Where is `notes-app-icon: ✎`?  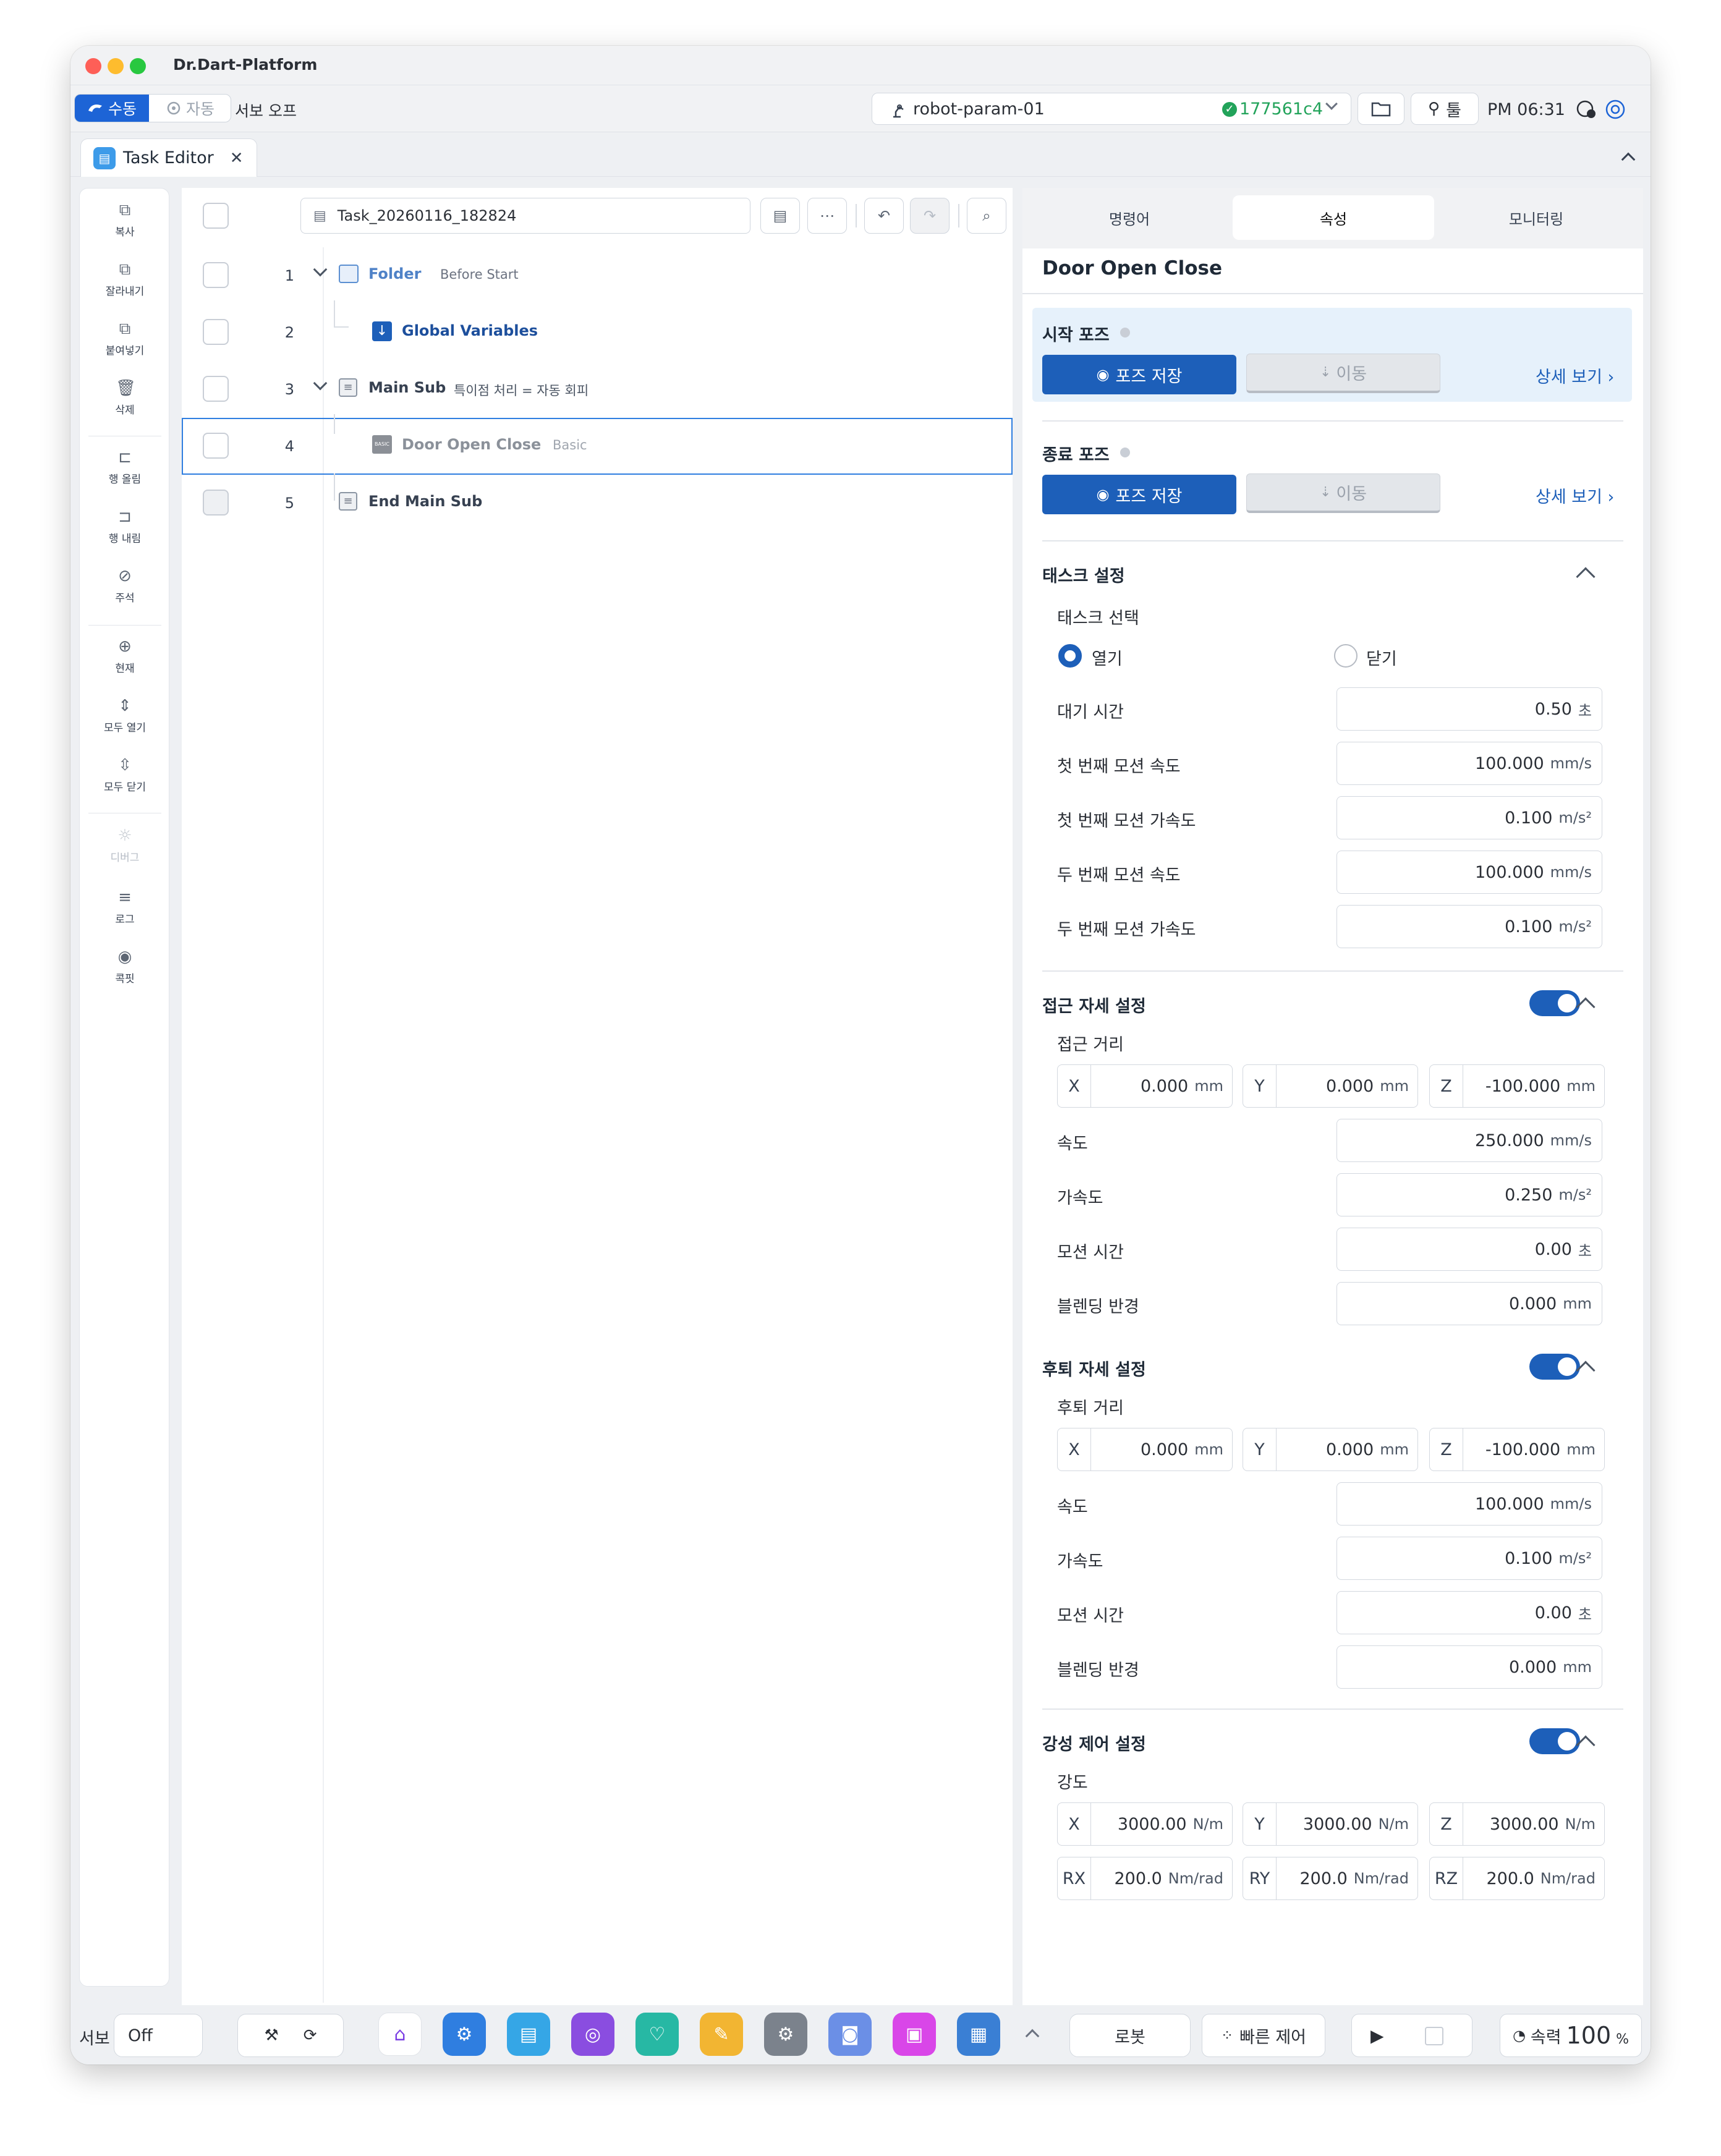 notes-app-icon: ✎ is located at coordinates (722, 2034).